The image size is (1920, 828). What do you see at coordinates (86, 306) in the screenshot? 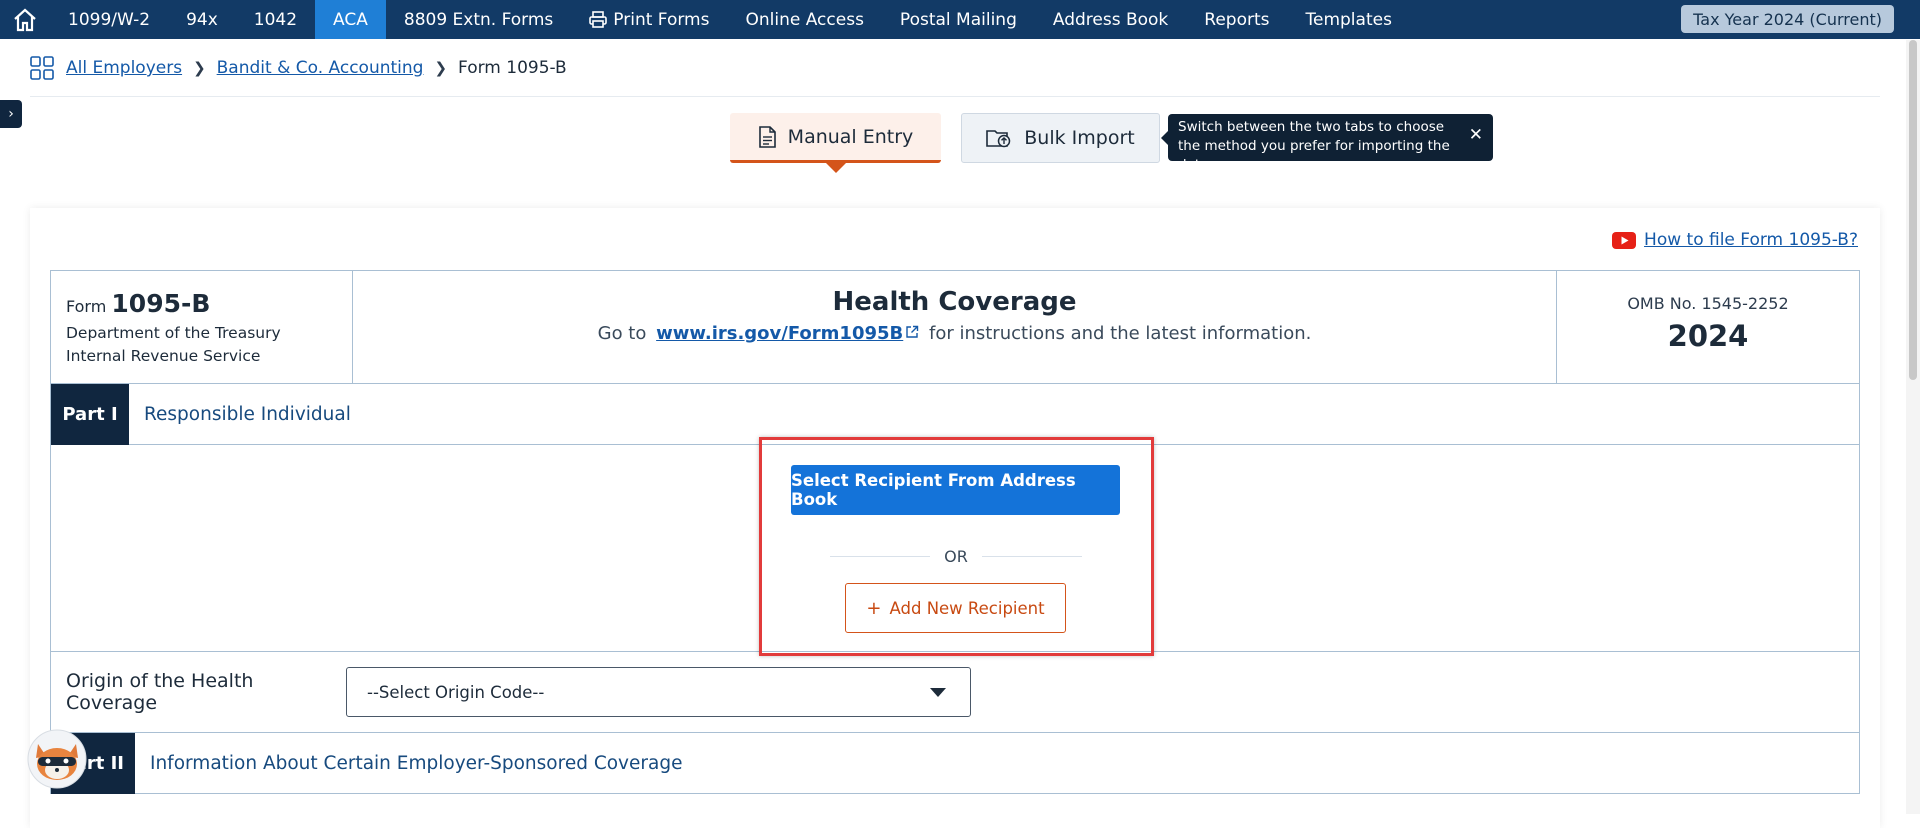
I see `form-word: Form` at bounding box center [86, 306].